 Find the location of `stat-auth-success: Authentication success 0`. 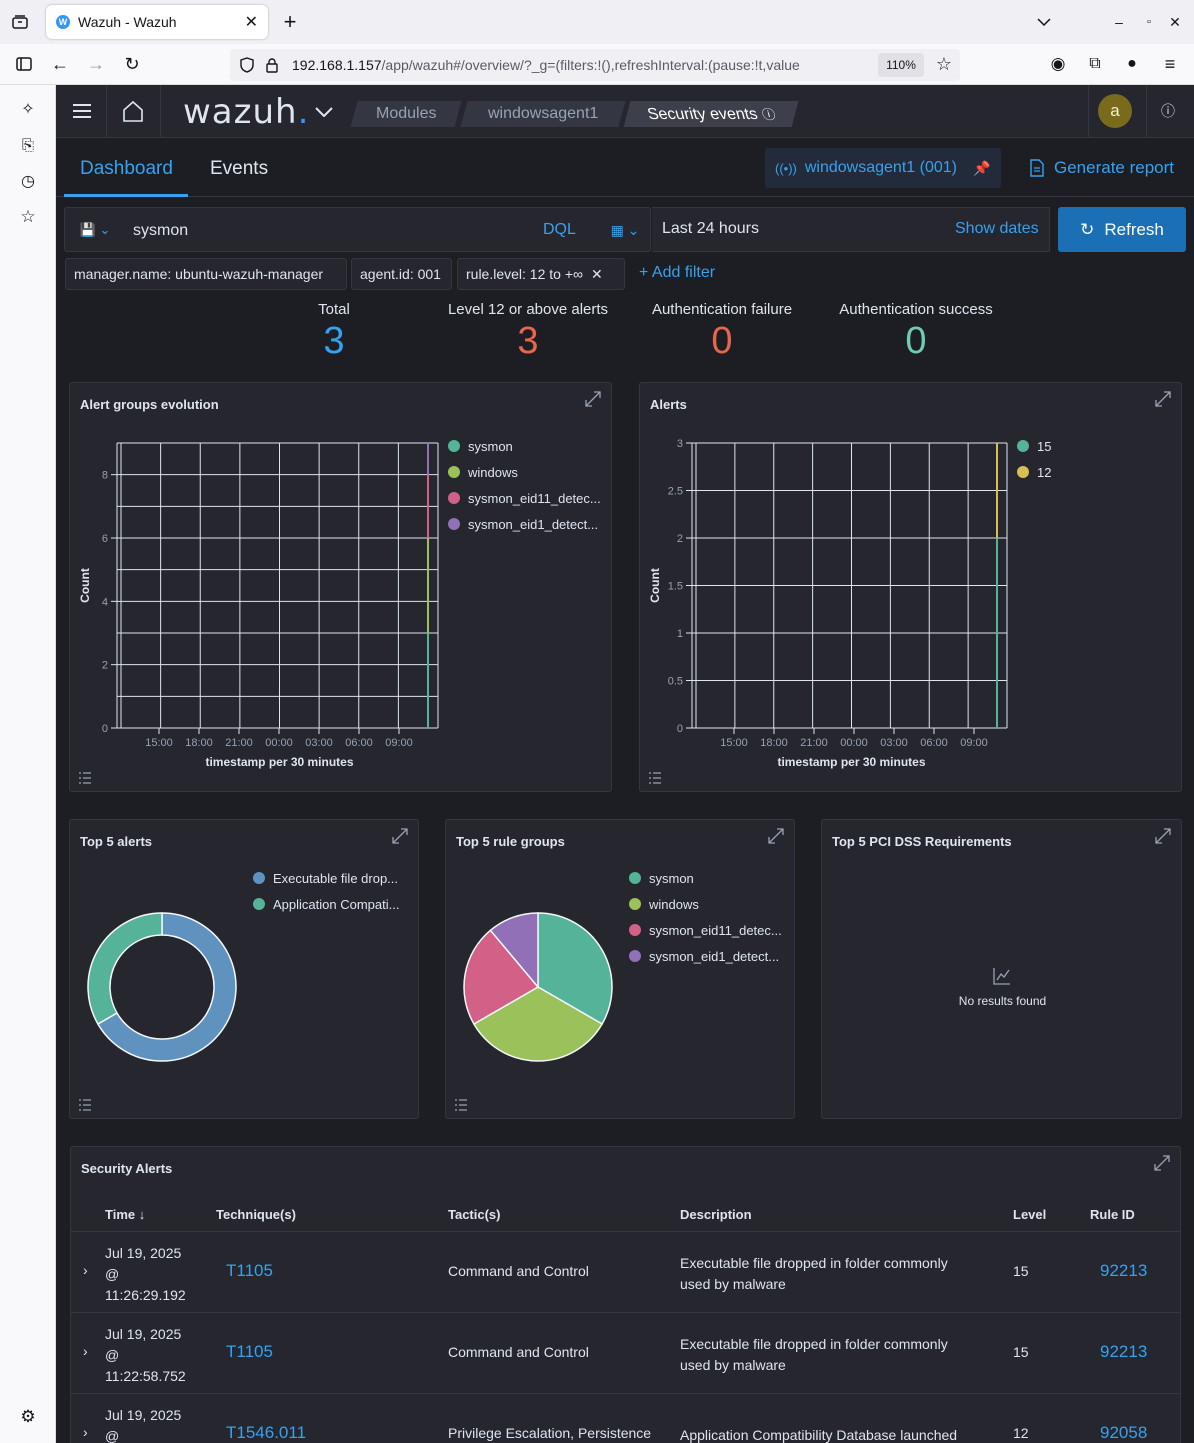

stat-auth-success: Authentication success 0 is located at coordinates (916, 330).